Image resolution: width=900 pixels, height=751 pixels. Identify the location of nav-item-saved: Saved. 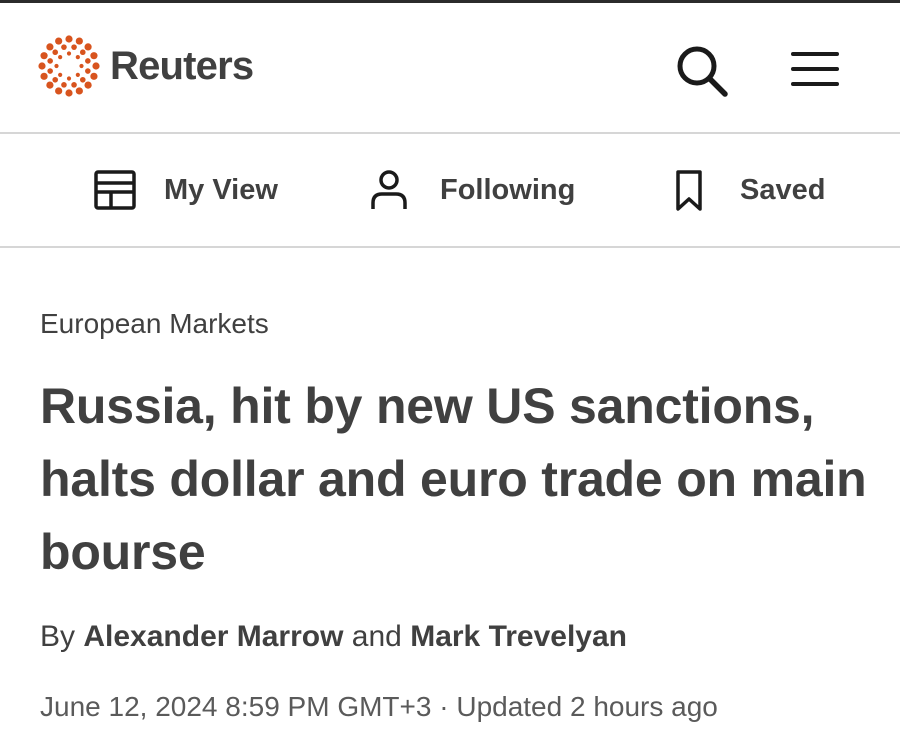
(746, 190).